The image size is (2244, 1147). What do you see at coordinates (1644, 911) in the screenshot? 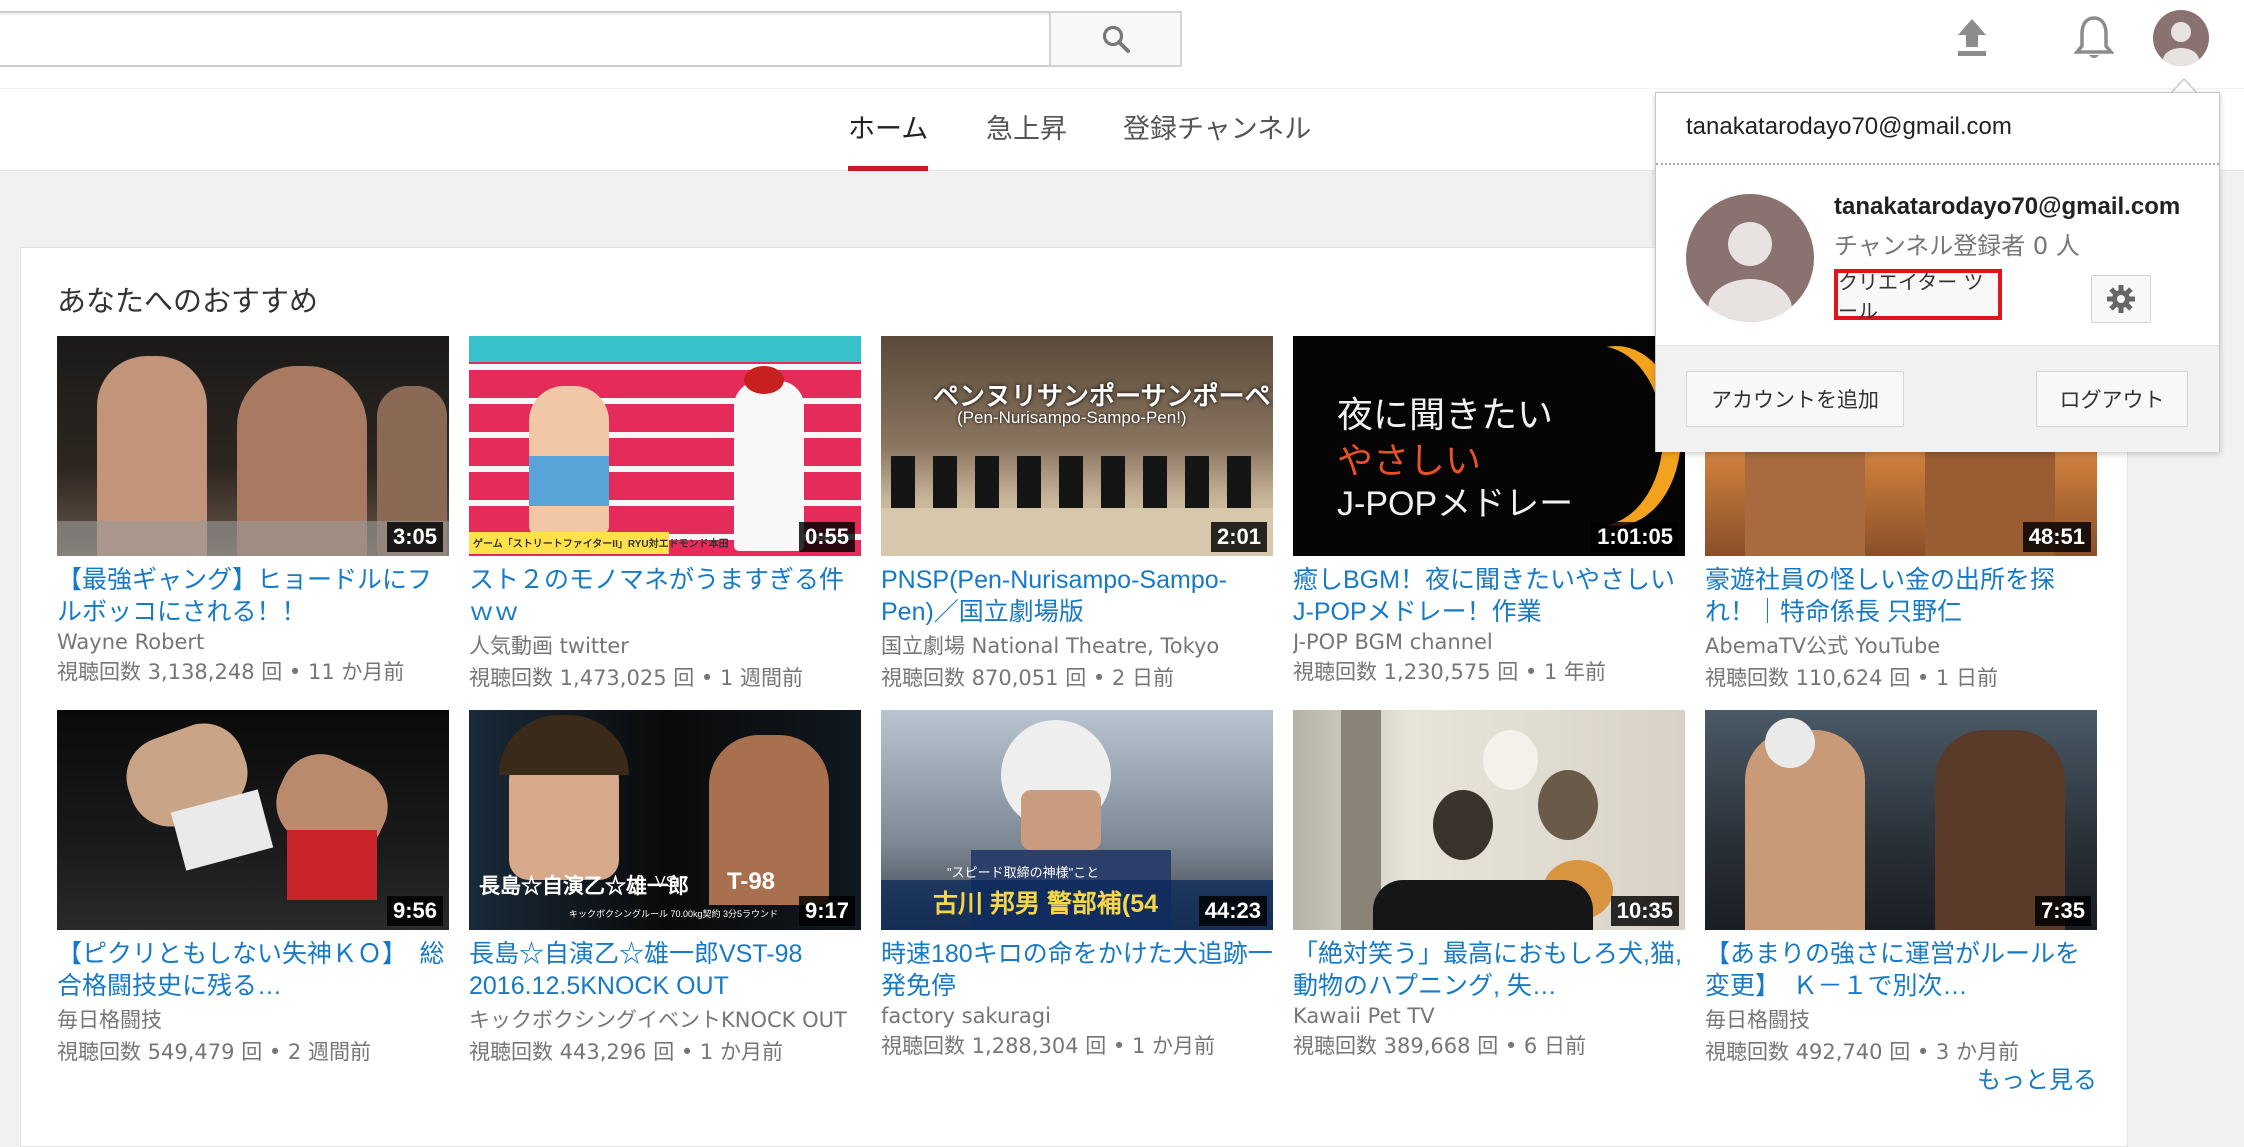
I see `video-duration: 10:35` at bounding box center [1644, 911].